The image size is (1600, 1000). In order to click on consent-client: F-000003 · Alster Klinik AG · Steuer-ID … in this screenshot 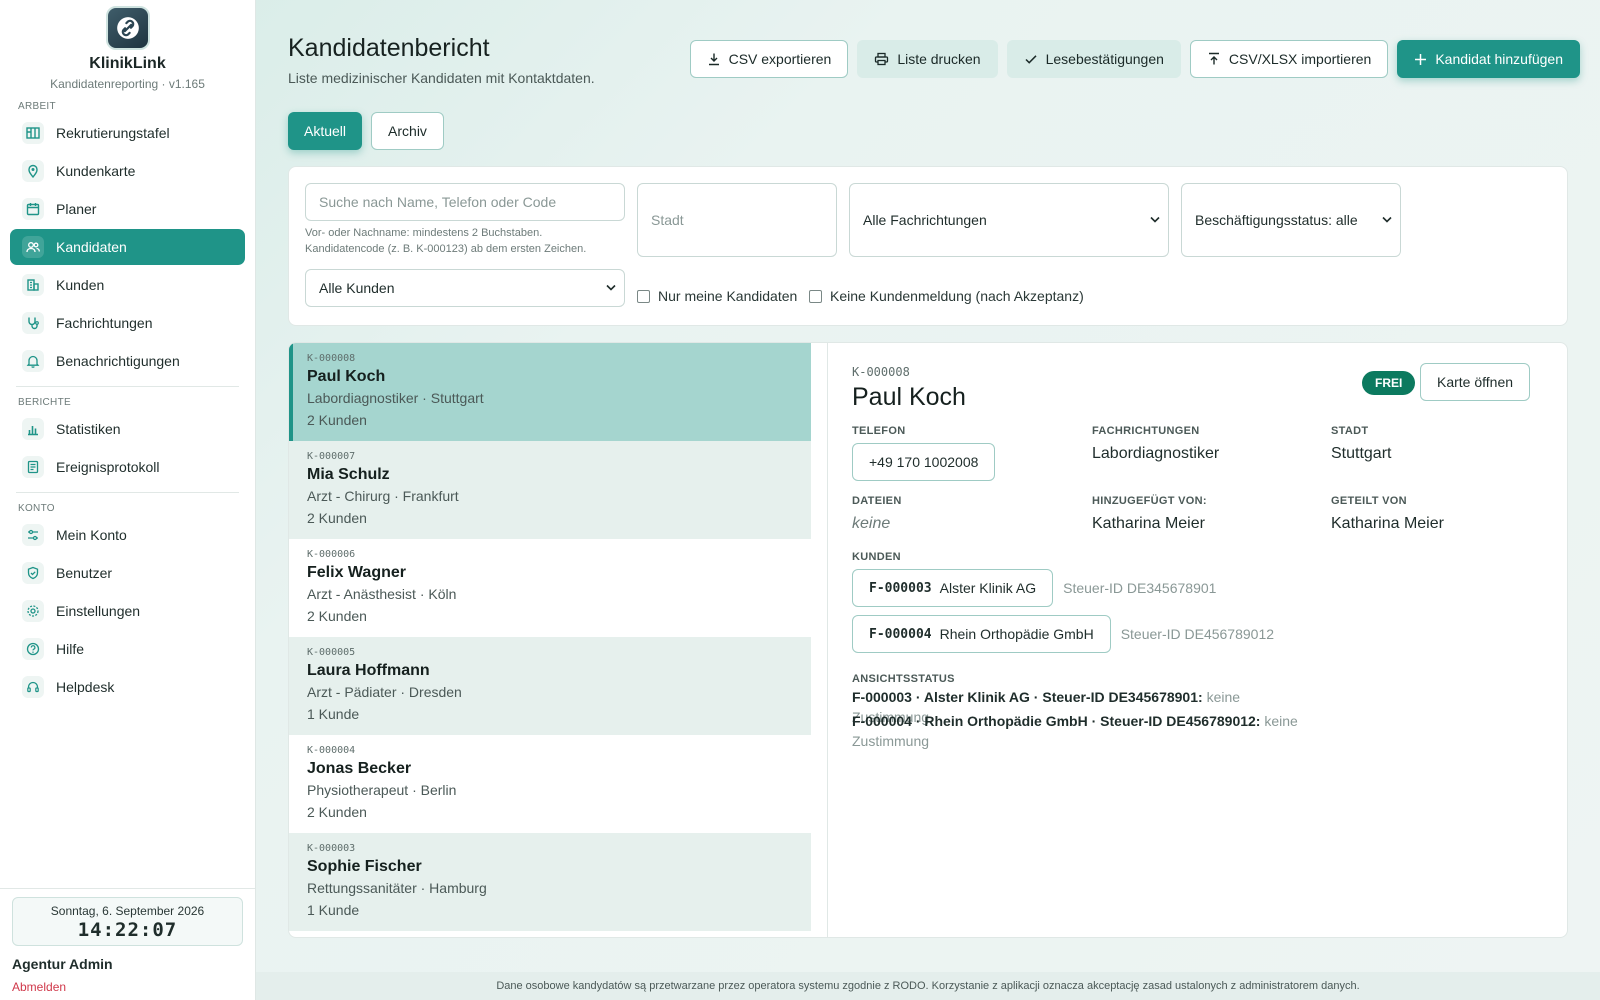, I will do `click(1027, 697)`.